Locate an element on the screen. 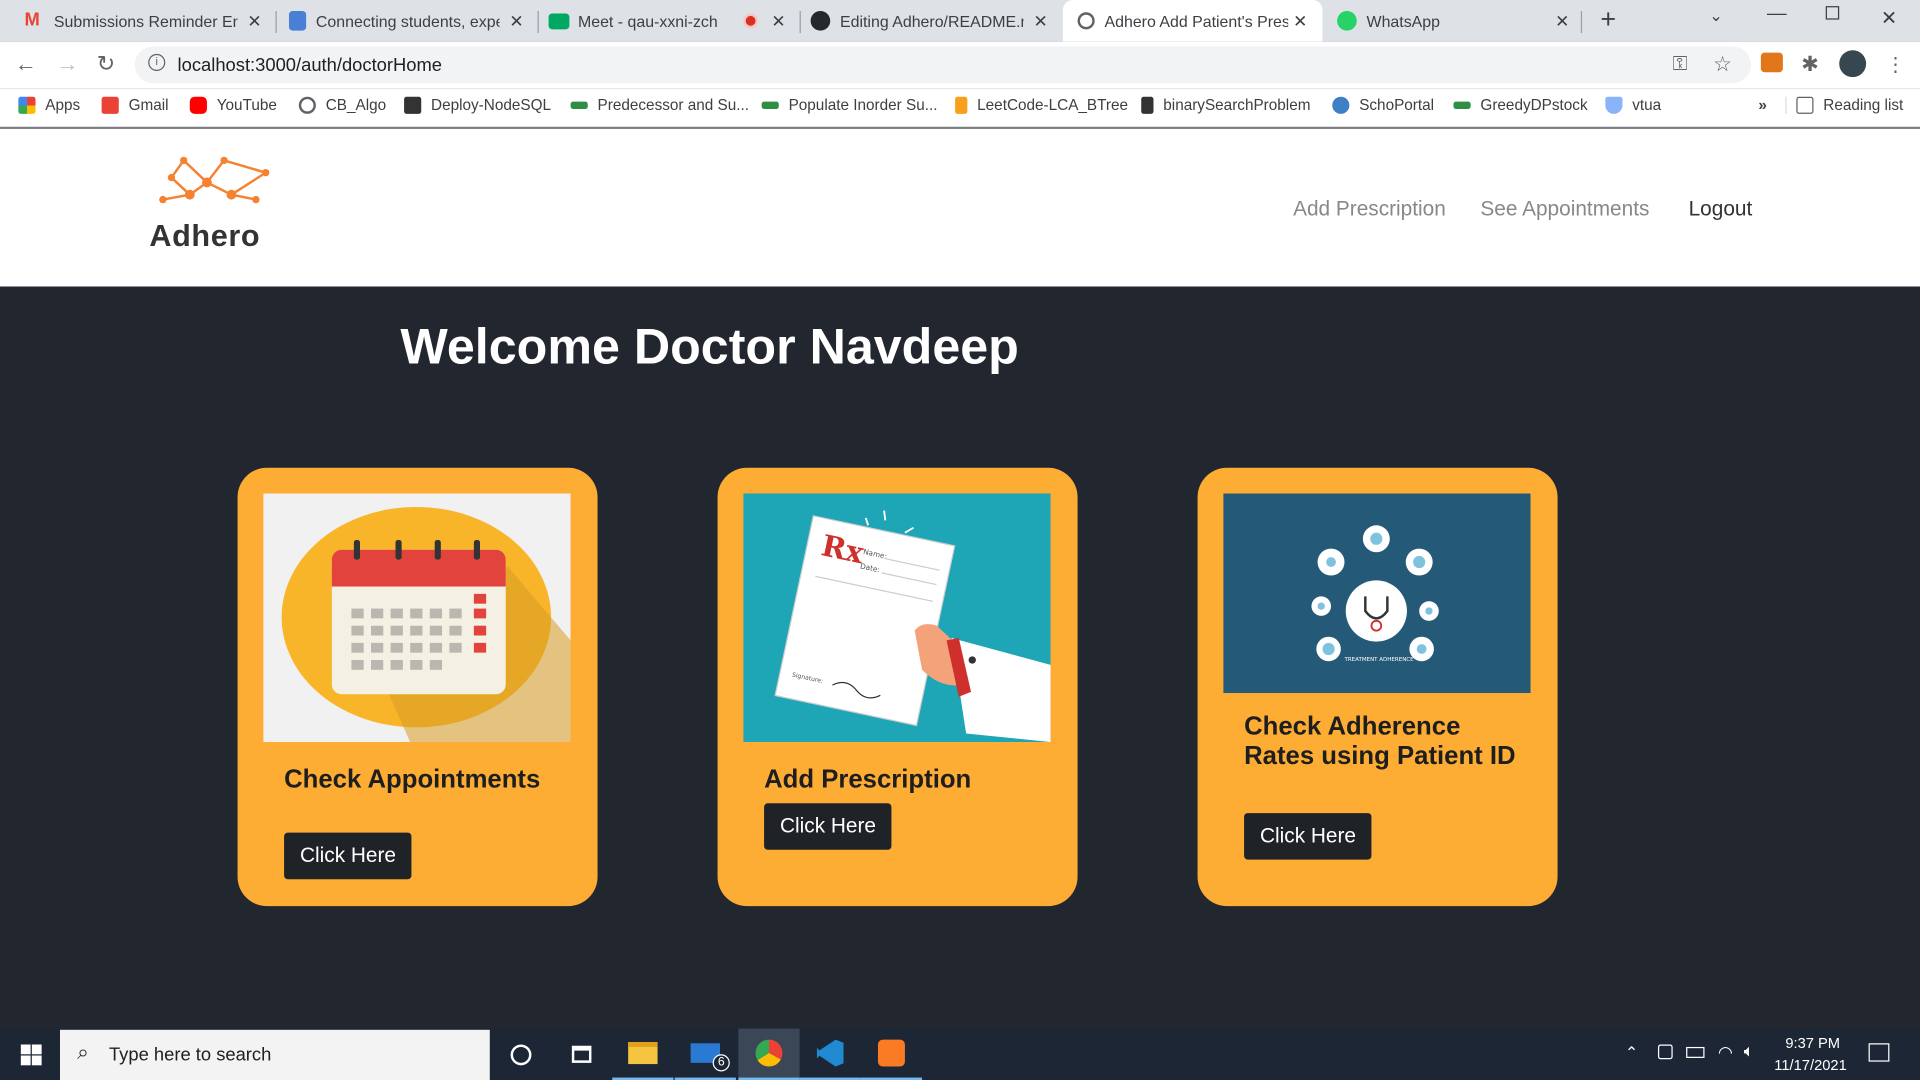 Image resolution: width=1920 pixels, height=1080 pixels. docs-icon is located at coordinates (297, 21).